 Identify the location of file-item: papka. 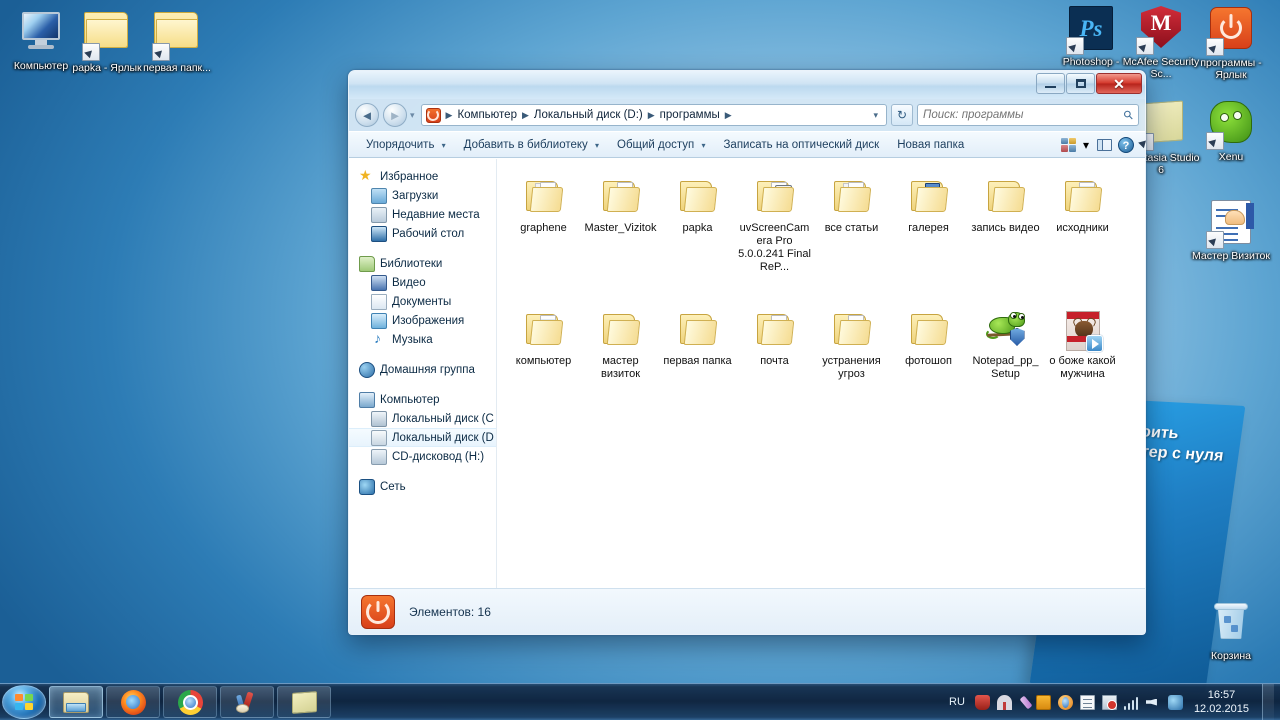
(697, 226).